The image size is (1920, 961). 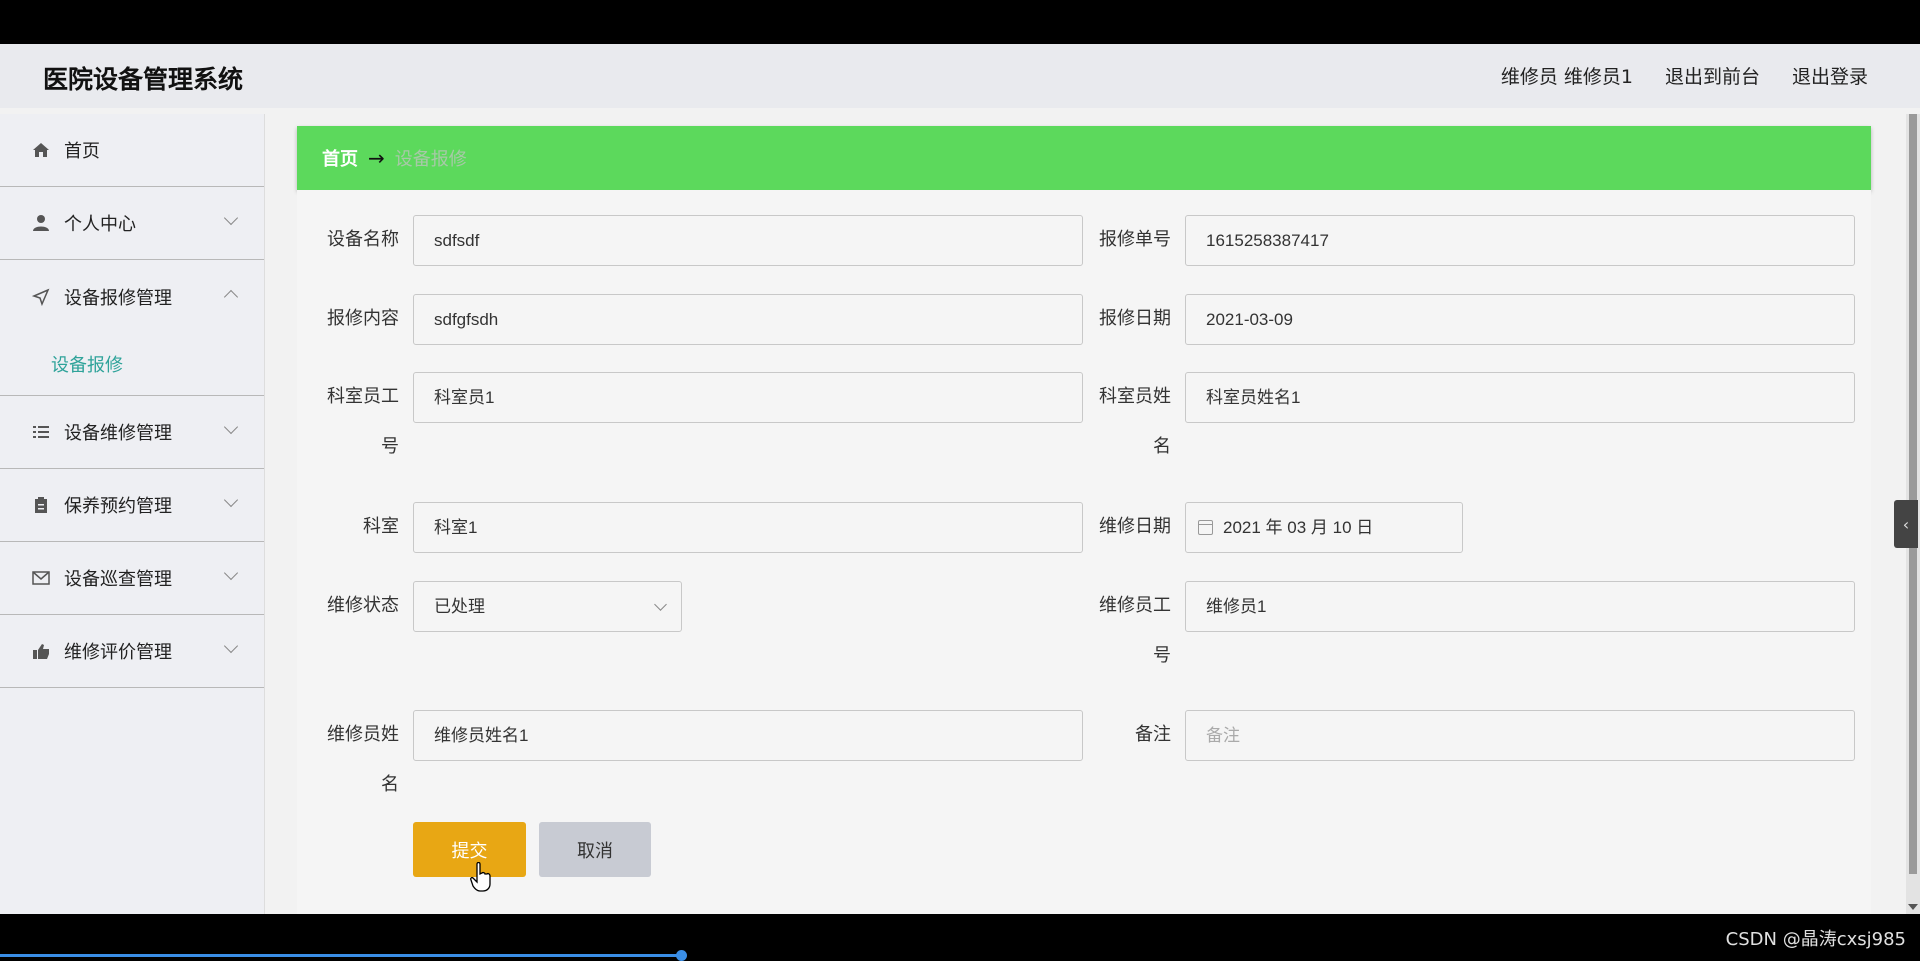 I want to click on sidebar-item-label: 维修评价管理, so click(x=118, y=652).